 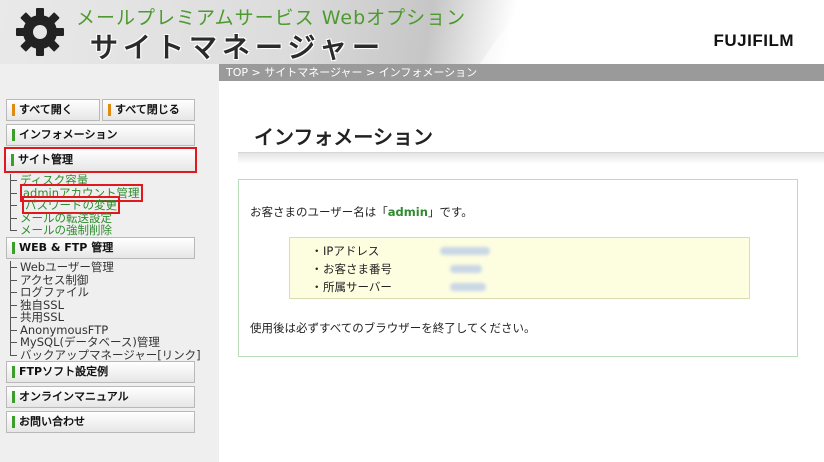 I want to click on sidebar-item-contact: お問い合わせ, so click(x=100, y=422).